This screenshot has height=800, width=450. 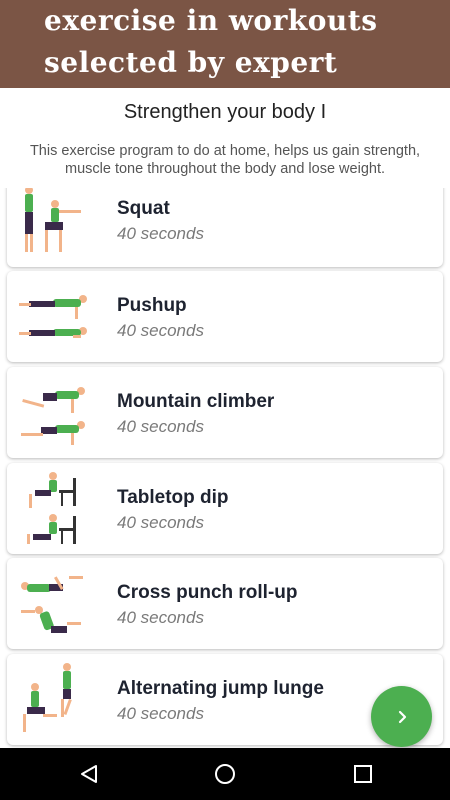 I want to click on exercise-name: Mountain climber, so click(x=196, y=401).